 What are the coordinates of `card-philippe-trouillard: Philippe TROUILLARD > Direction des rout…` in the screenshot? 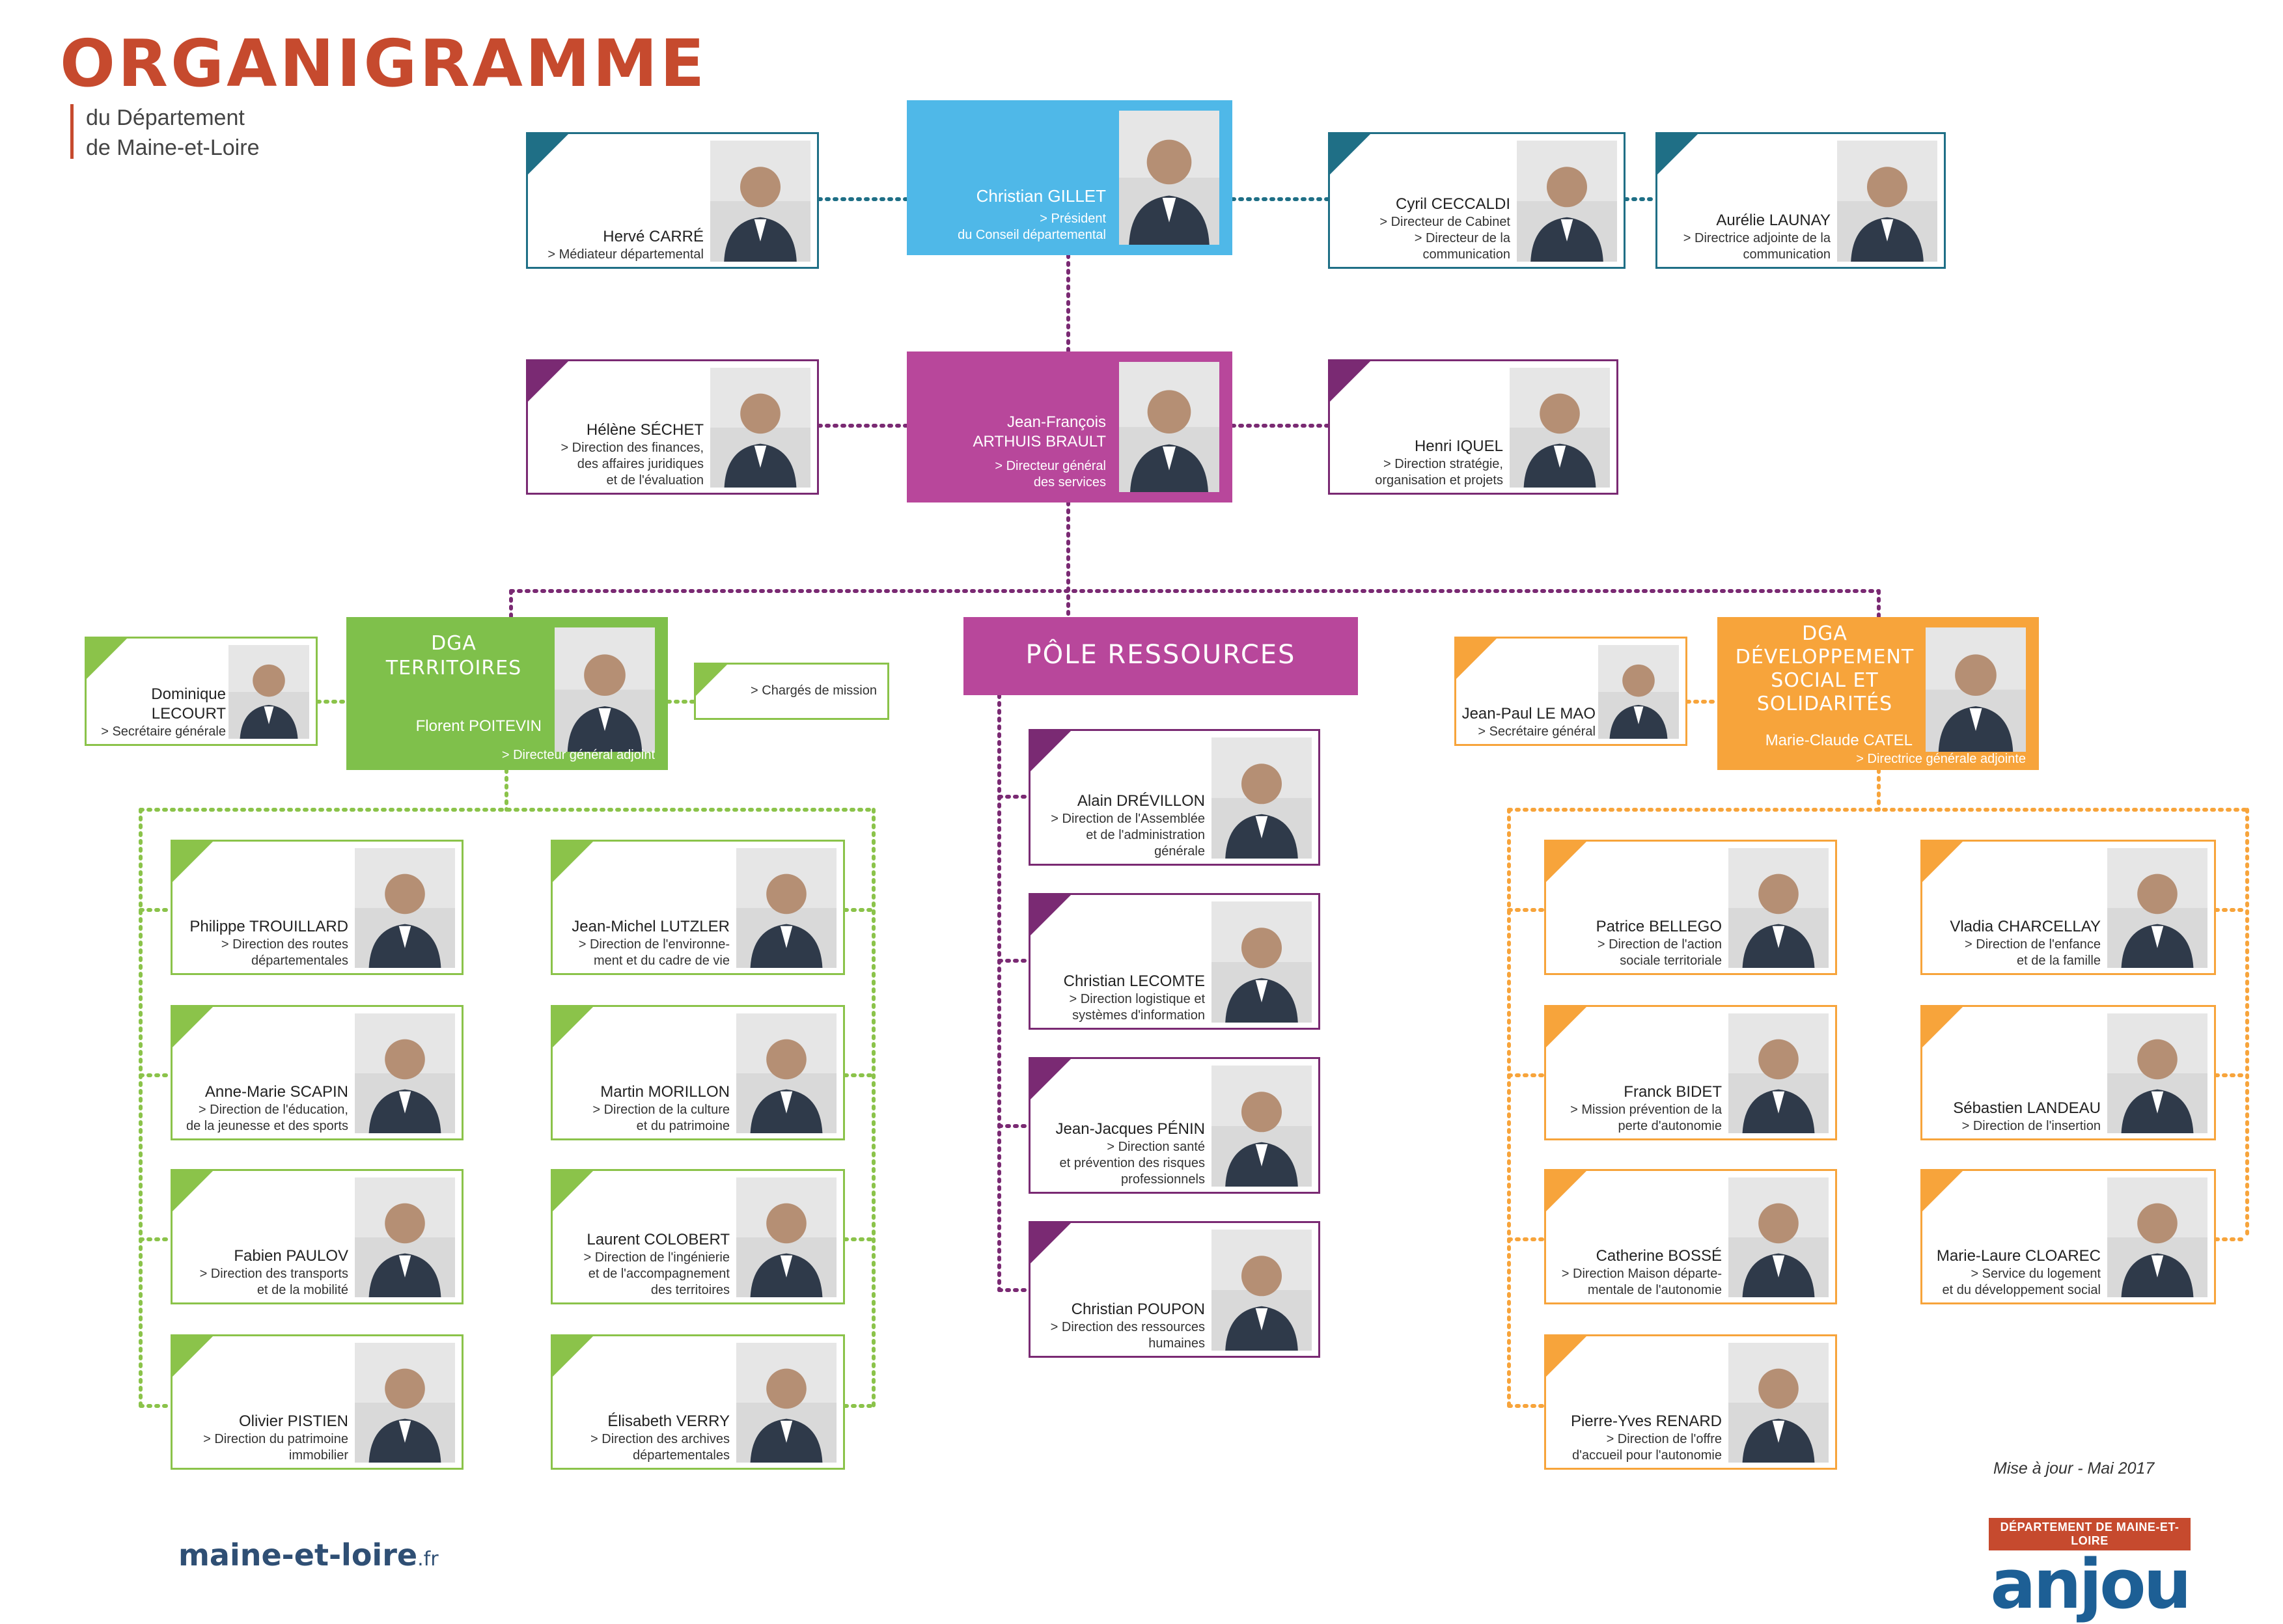 It's located at (317, 907).